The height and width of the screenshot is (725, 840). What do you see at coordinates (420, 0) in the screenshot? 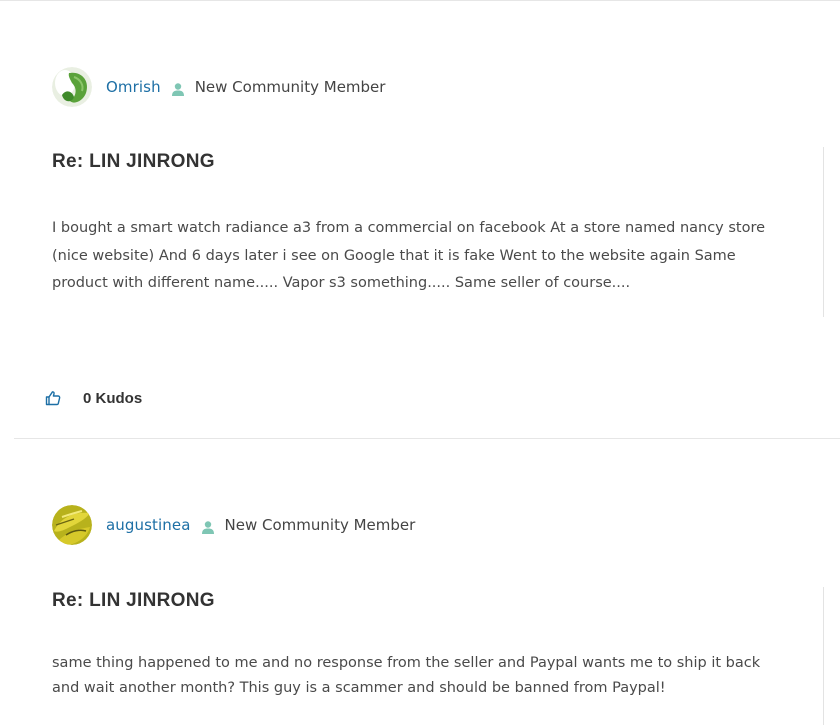
I see `top-divider` at bounding box center [420, 0].